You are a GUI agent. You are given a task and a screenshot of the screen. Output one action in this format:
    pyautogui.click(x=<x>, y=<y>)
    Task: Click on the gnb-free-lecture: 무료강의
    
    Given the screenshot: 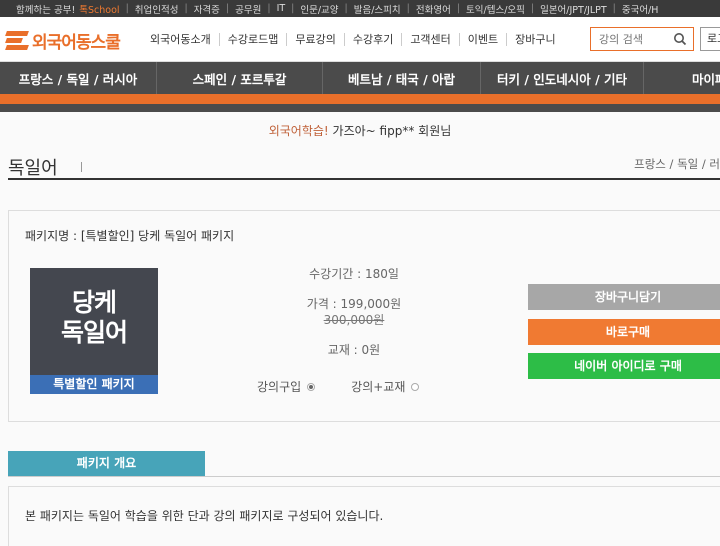 What is the action you would take?
    pyautogui.click(x=316, y=39)
    